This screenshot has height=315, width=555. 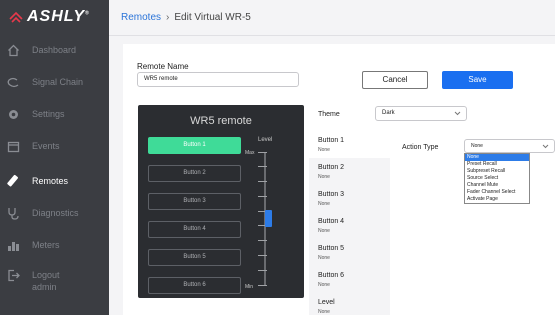 What do you see at coordinates (349, 144) in the screenshot?
I see `button-list-item-1: Button 1 None` at bounding box center [349, 144].